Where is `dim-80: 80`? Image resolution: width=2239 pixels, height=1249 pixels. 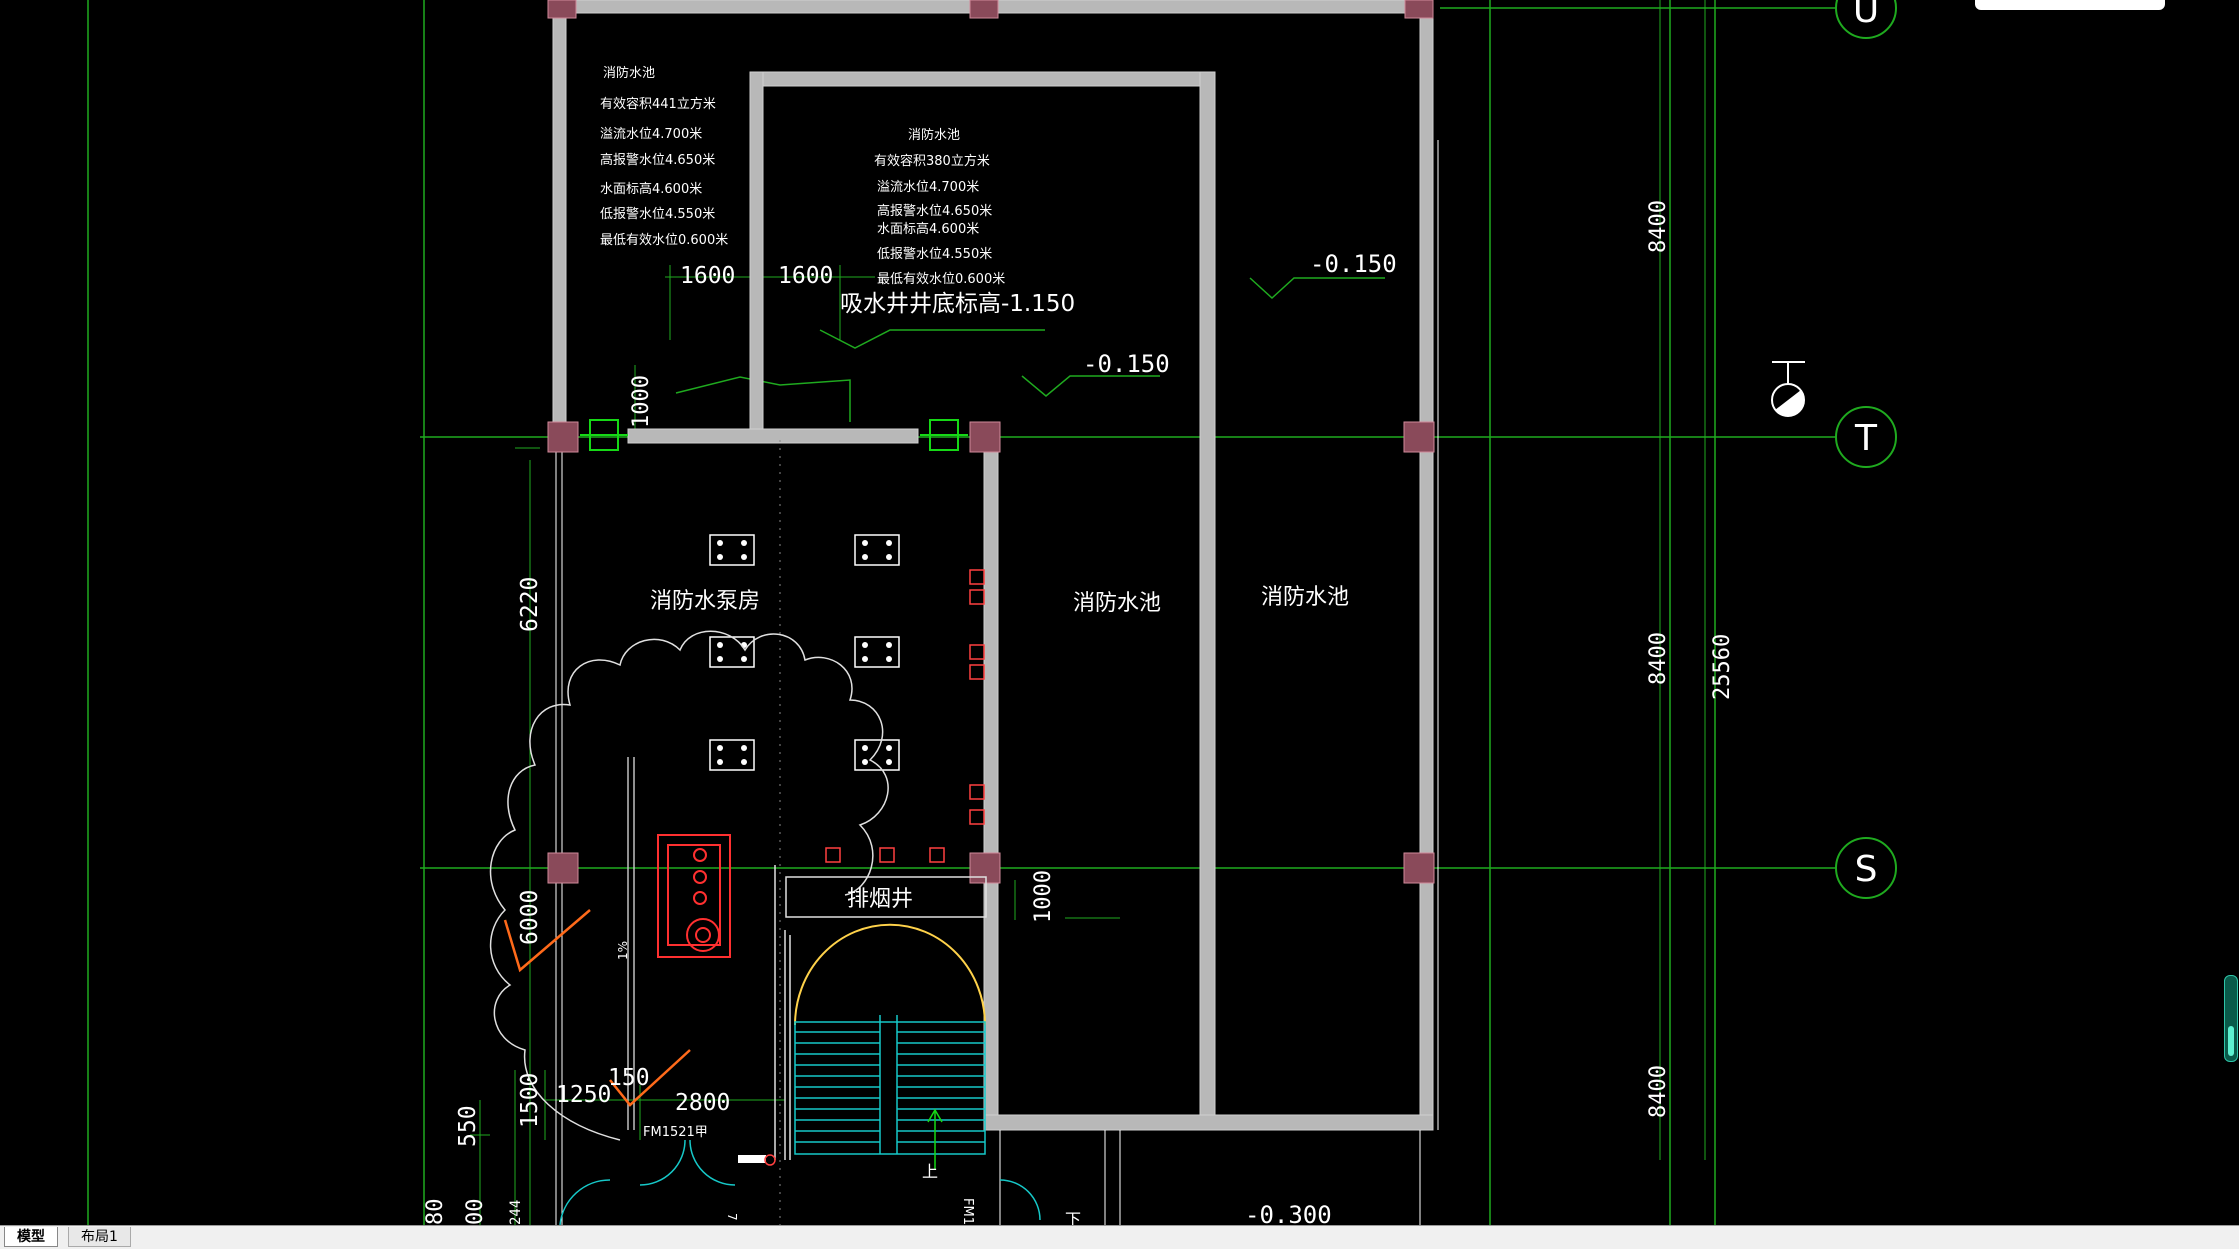 dim-80: 80 is located at coordinates (435, 1212).